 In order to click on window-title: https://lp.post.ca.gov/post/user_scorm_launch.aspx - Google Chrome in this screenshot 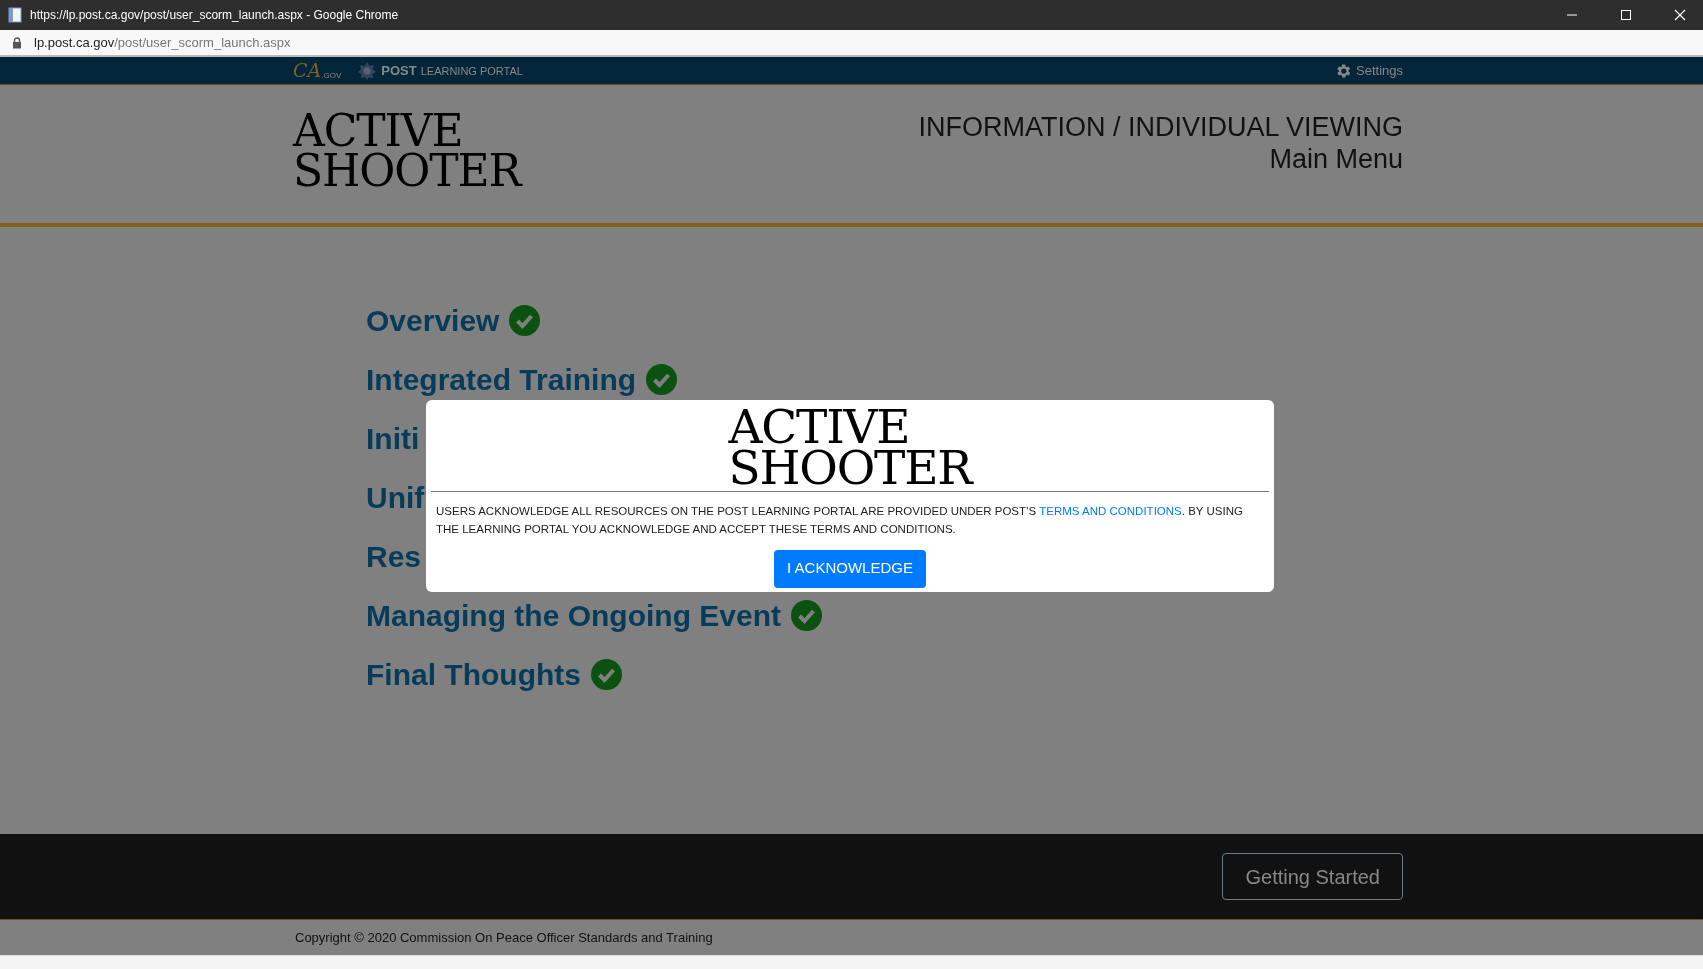, I will do `click(214, 15)`.